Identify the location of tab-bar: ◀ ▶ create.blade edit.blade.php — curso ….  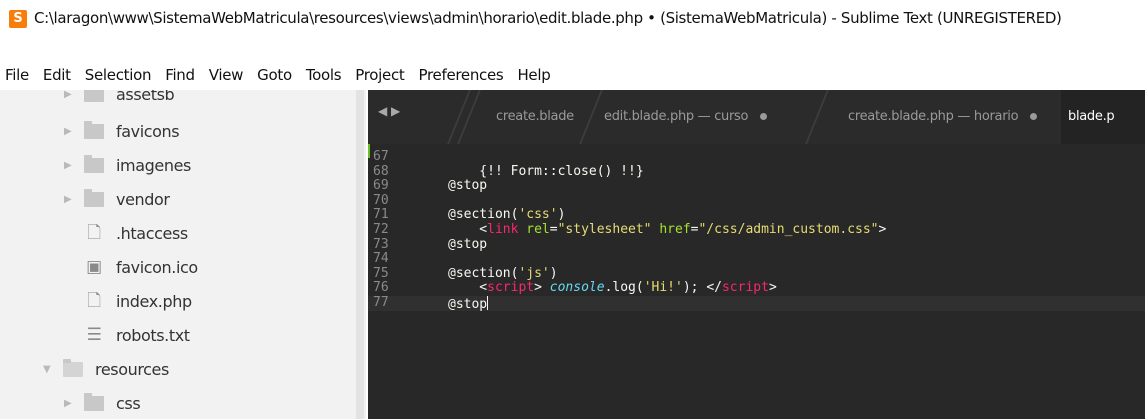
(756, 117).